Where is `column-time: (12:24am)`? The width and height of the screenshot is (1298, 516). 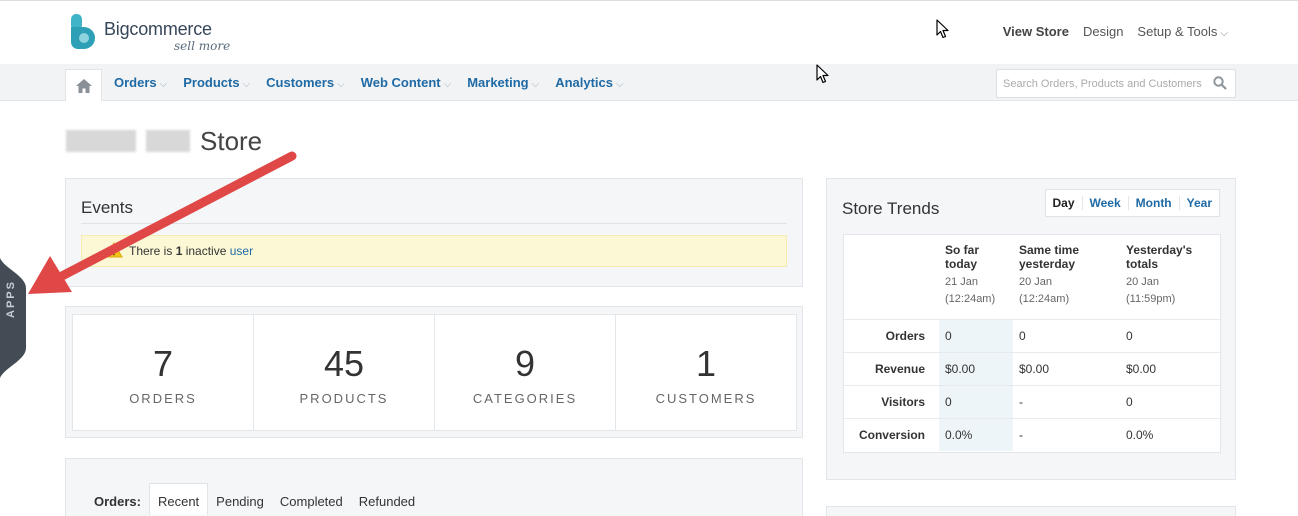
column-time: (12:24am) is located at coordinates (1044, 299).